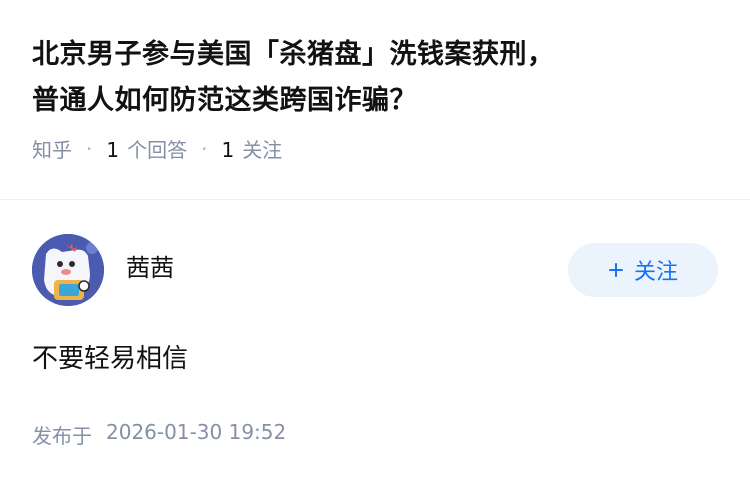  Describe the element at coordinates (375, 55) in the screenshot. I see `question-title-line-1: 北京男子参与美国「杀猪盘」洗钱案获刑，` at that location.